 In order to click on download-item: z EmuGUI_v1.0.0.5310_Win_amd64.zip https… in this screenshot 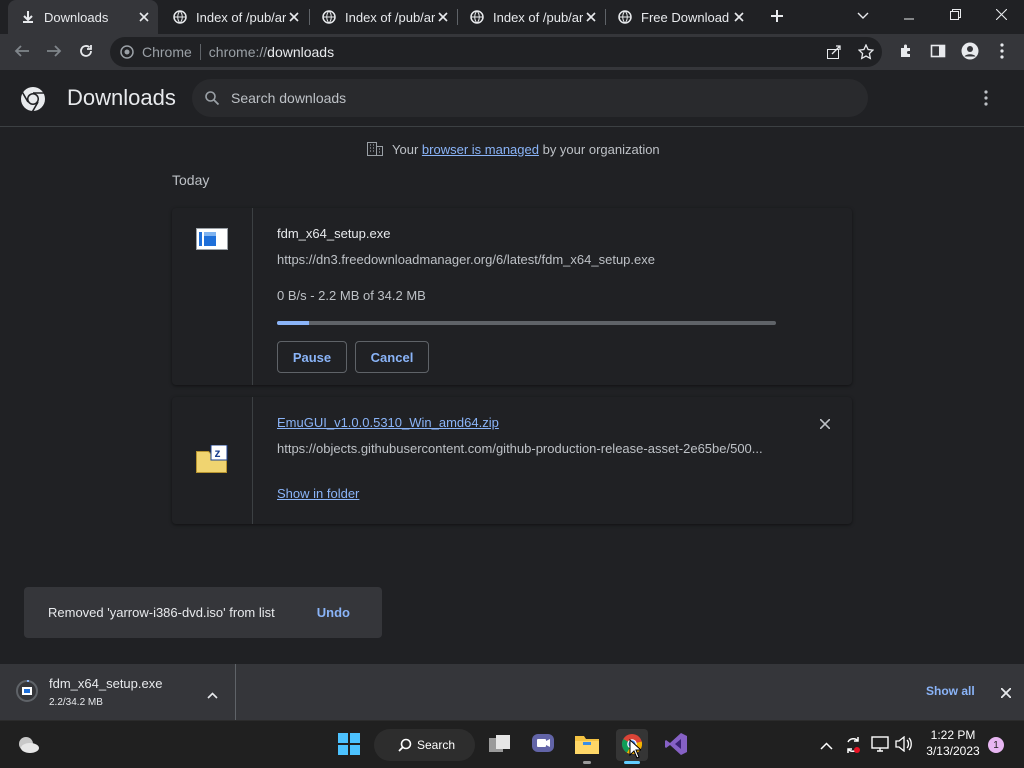, I will do `click(512, 460)`.